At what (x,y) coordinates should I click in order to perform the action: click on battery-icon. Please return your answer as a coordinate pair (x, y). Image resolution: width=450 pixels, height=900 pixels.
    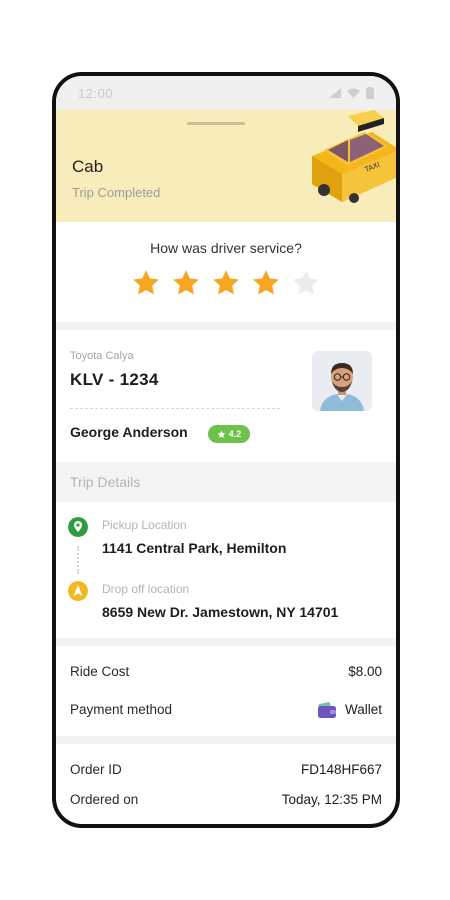
    Looking at the image, I should click on (370, 93).